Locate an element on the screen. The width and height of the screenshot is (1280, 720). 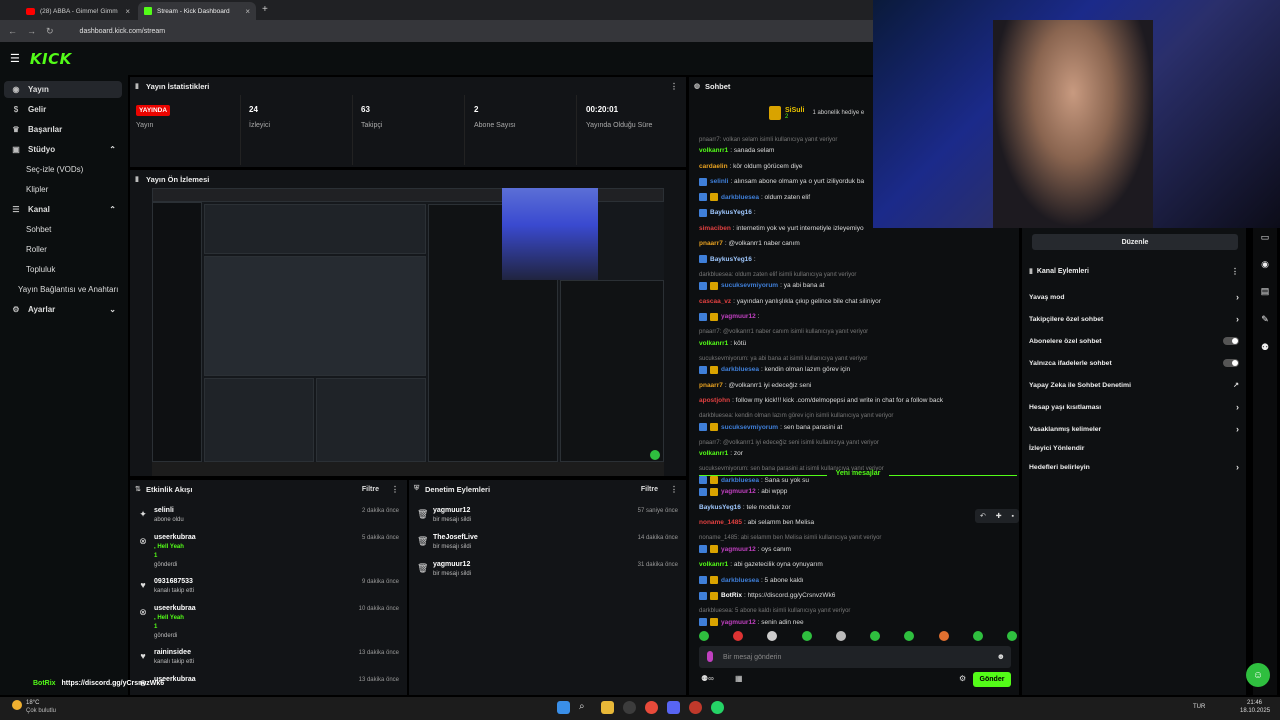
chat-message: pnaarr7: @volkanrr1 iyi edeceğiz seni is located at coordinates (858, 385).